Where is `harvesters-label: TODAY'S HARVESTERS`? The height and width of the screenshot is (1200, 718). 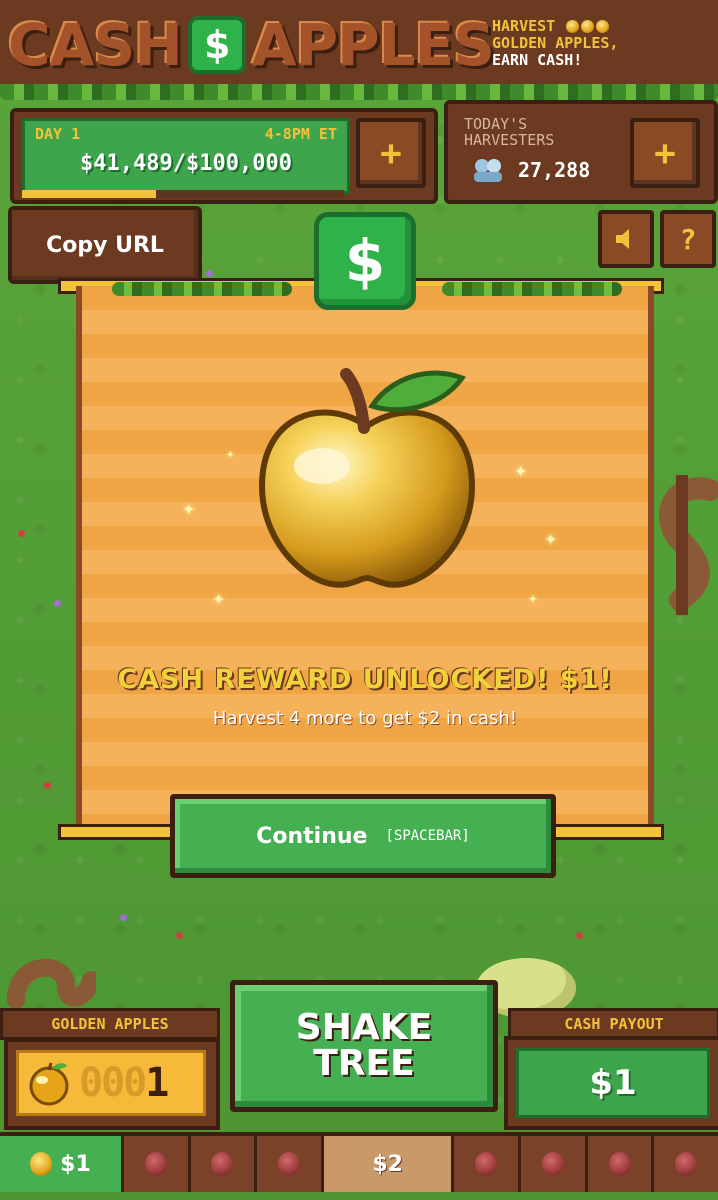
harvesters-label: TODAY'S HARVESTERS is located at coordinates (509, 132).